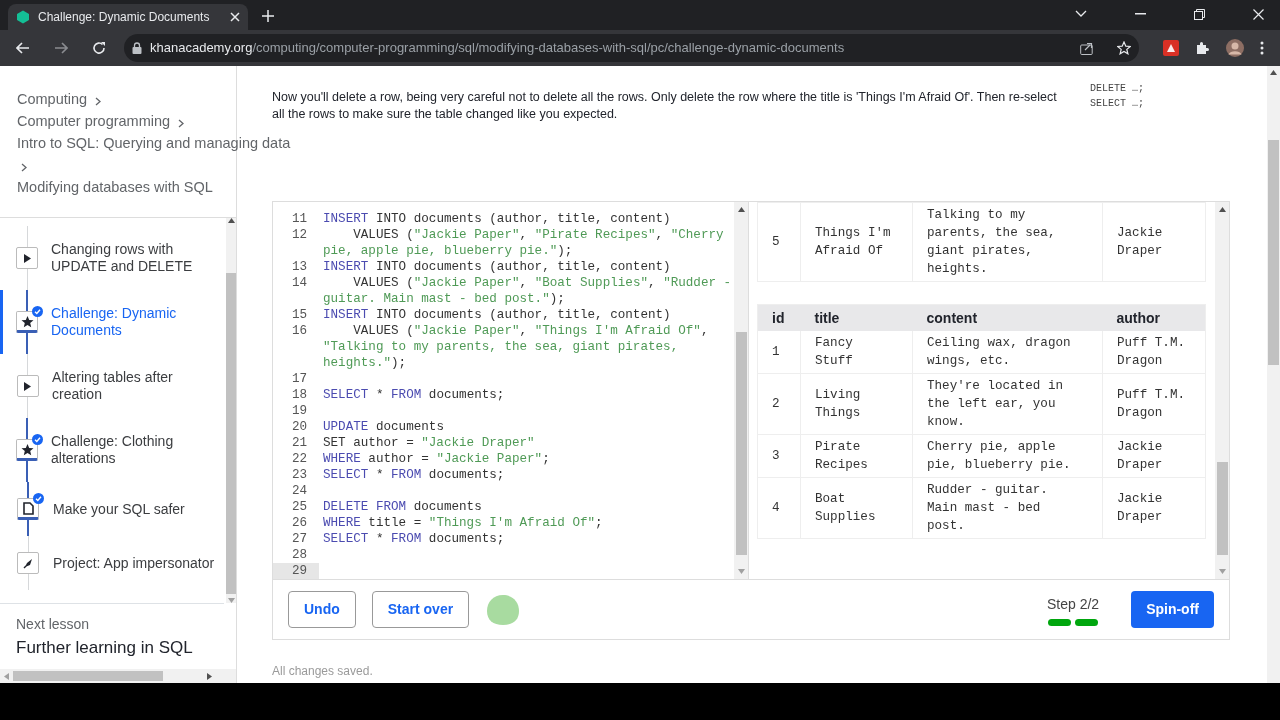 The width and height of the screenshot is (1280, 720). What do you see at coordinates (1172, 609) in the screenshot?
I see `spin-off-button: Spin-off` at bounding box center [1172, 609].